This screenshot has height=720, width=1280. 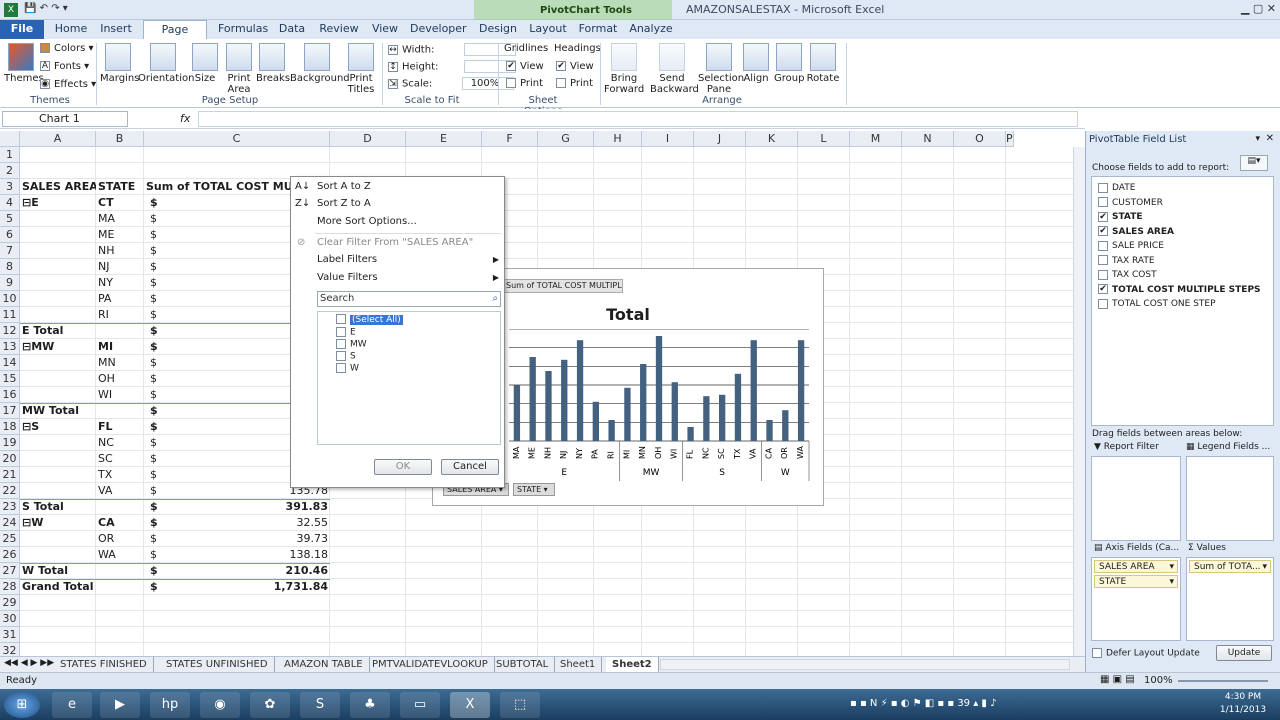 I want to click on tab-analyze: Analyze, so click(x=651, y=29).